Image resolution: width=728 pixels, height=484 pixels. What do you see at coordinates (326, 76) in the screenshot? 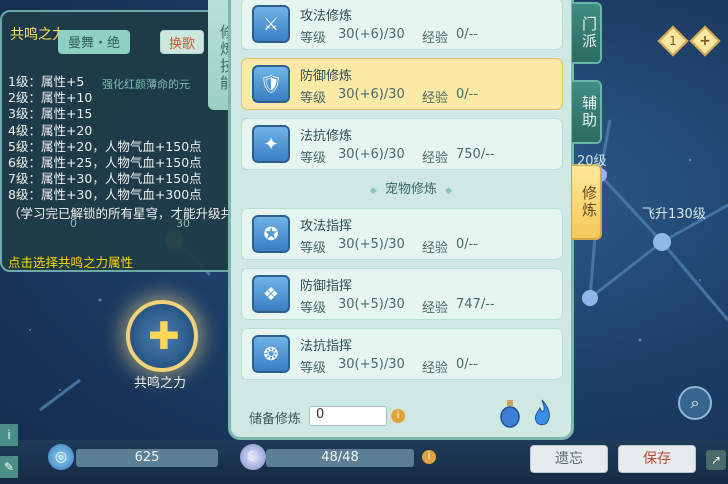
I see `row-name: 防御修炼` at bounding box center [326, 76].